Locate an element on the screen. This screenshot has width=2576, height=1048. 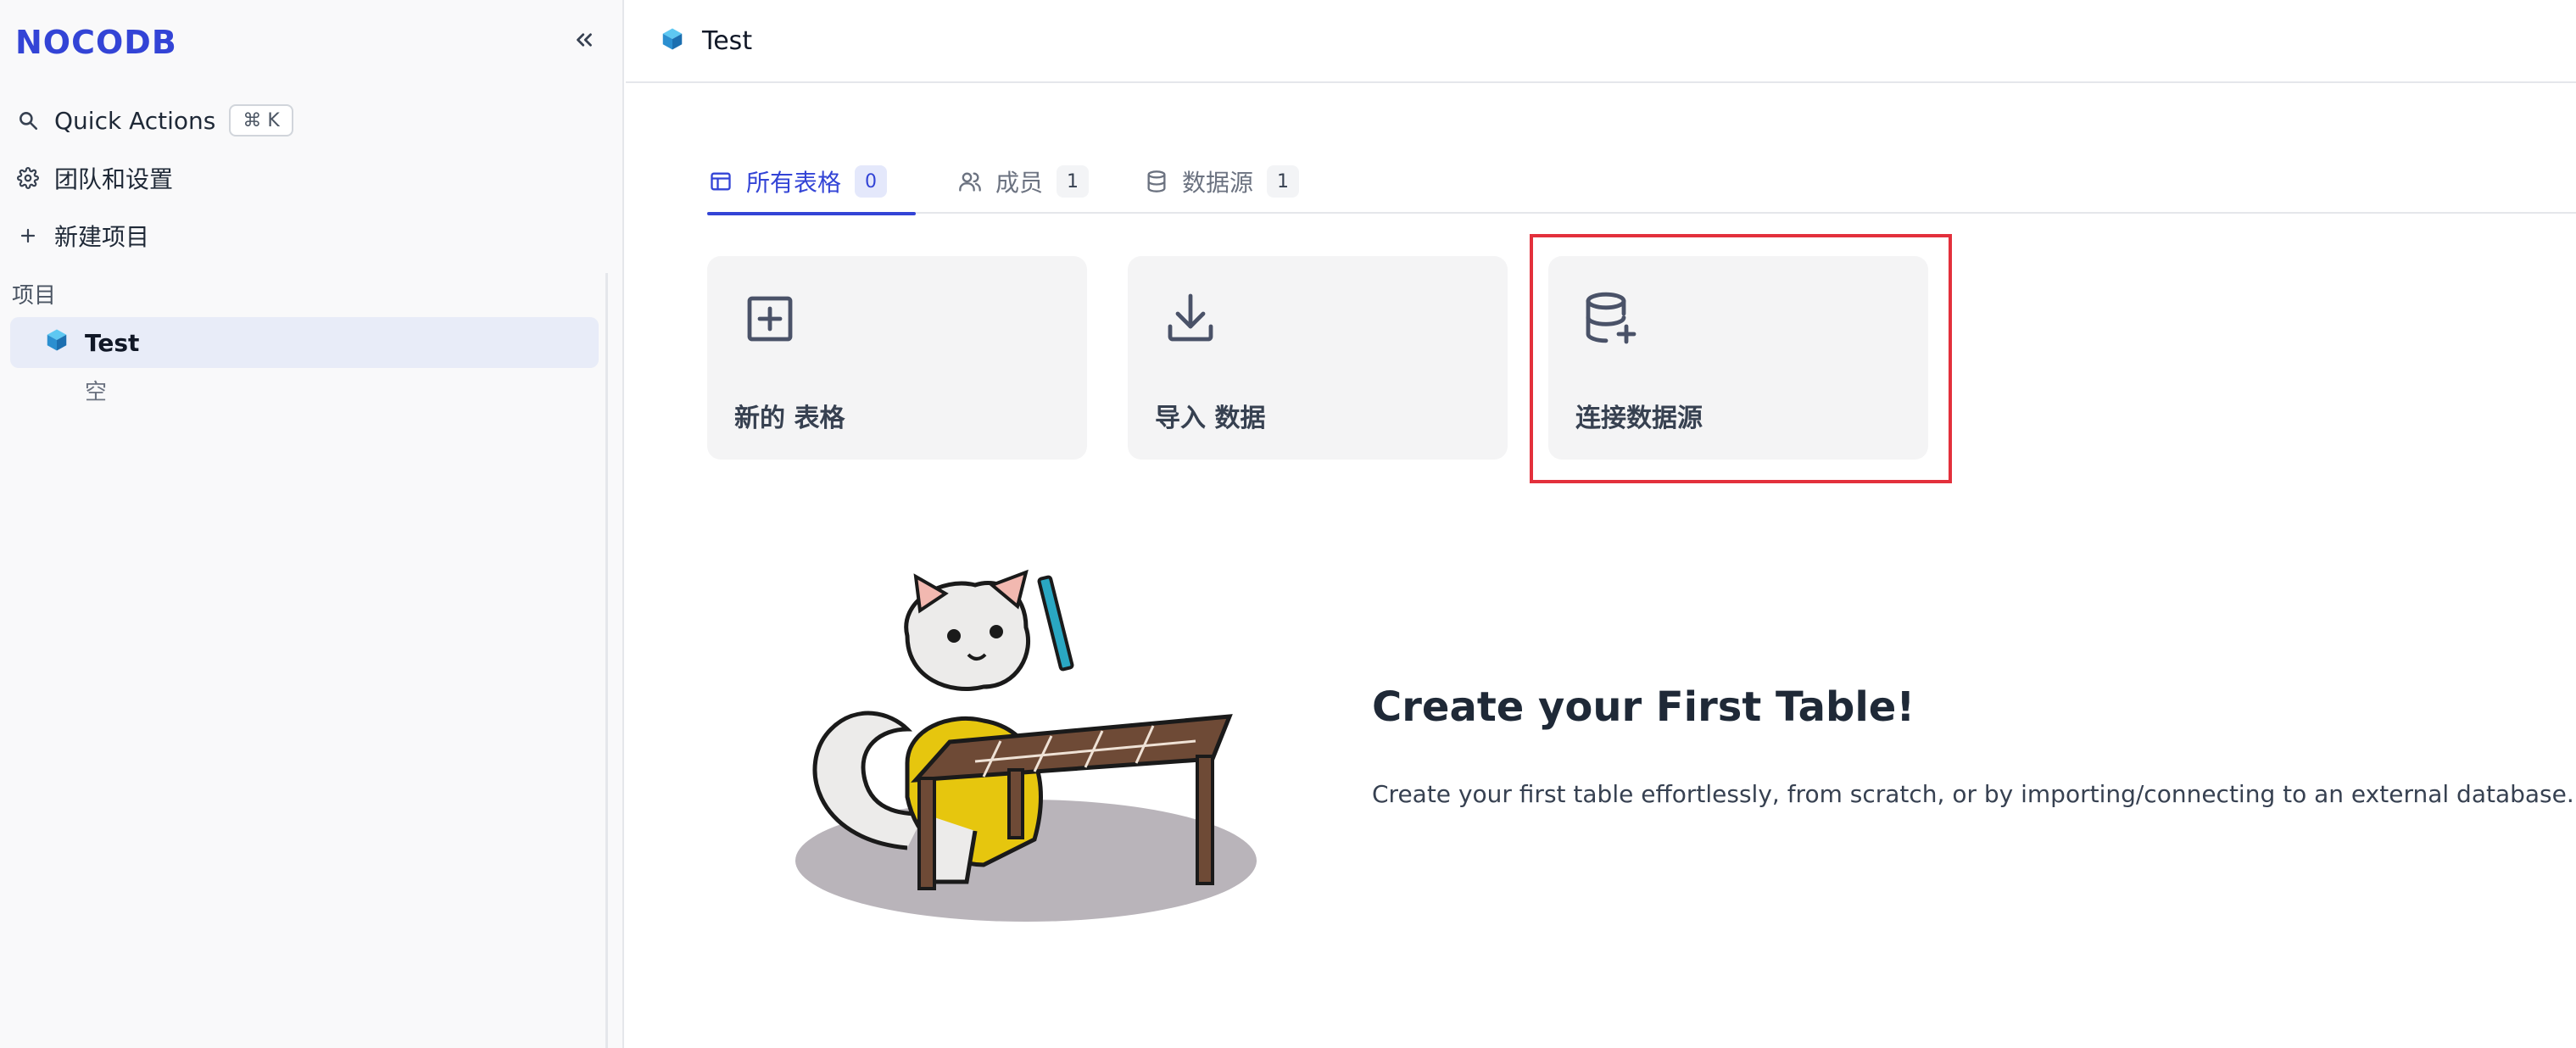
tab-all-tables: 所有表格 0 is located at coordinates (811, 182).